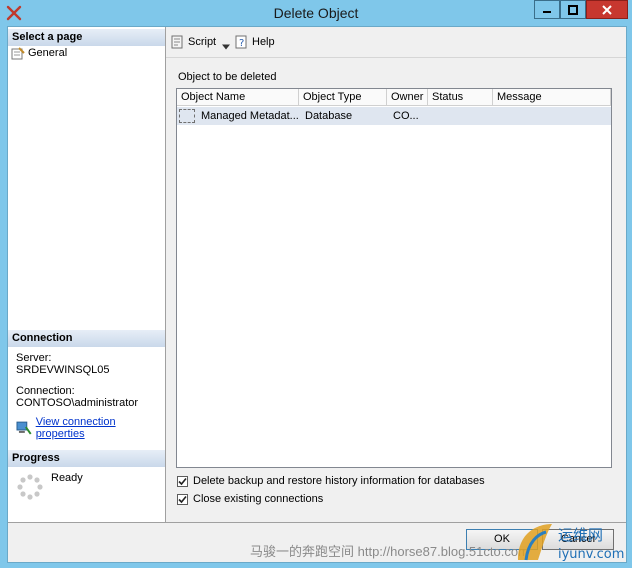  I want to click on minimize-icon, so click(547, 11).